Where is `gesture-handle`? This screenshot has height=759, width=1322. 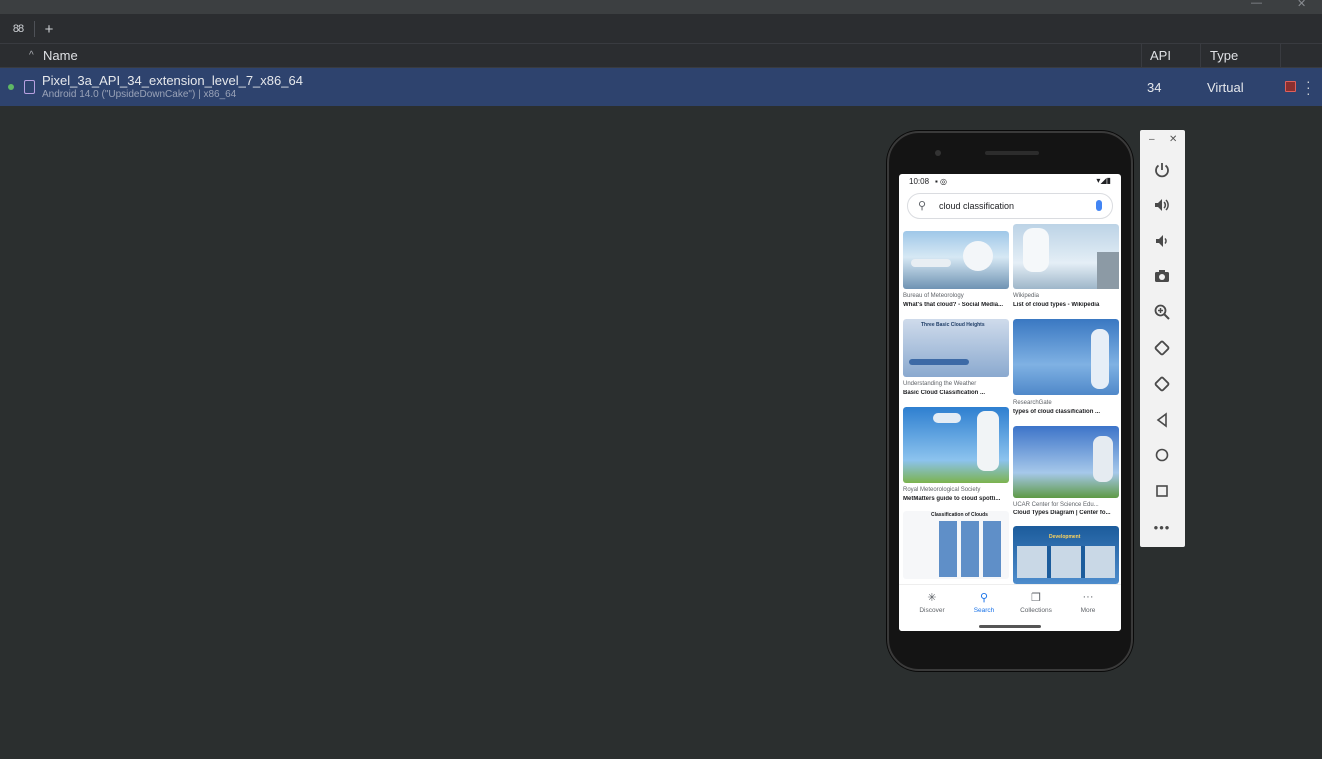 gesture-handle is located at coordinates (1010, 626).